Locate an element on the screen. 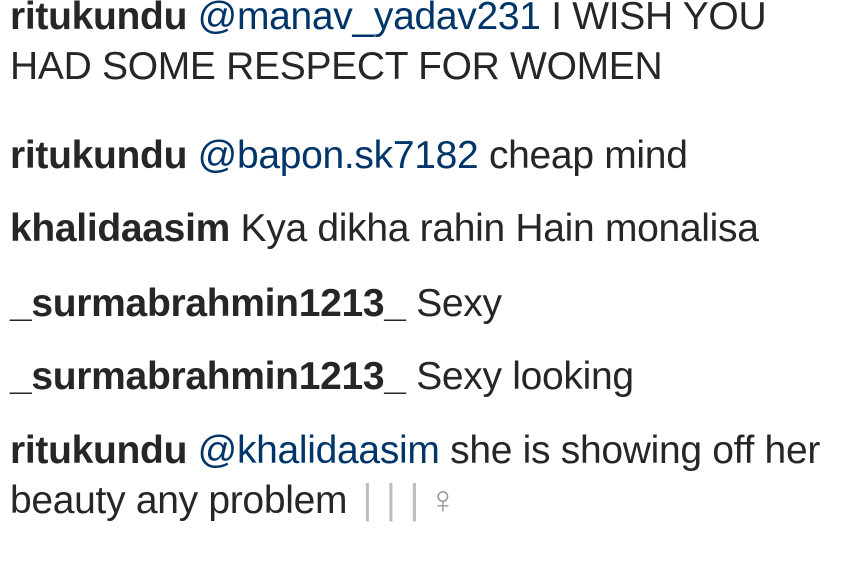  woman-shrugging-emoji: ∣∣∣♀ is located at coordinates (408, 500).